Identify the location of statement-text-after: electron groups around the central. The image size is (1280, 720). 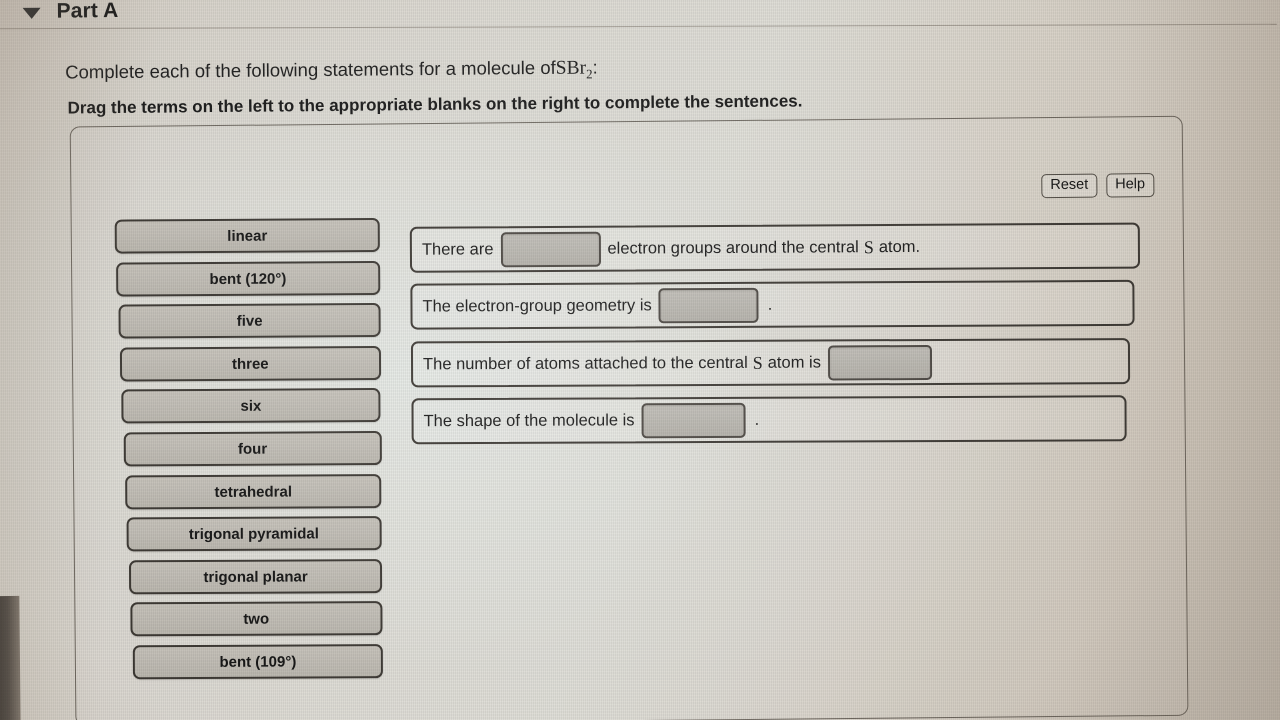
(733, 247).